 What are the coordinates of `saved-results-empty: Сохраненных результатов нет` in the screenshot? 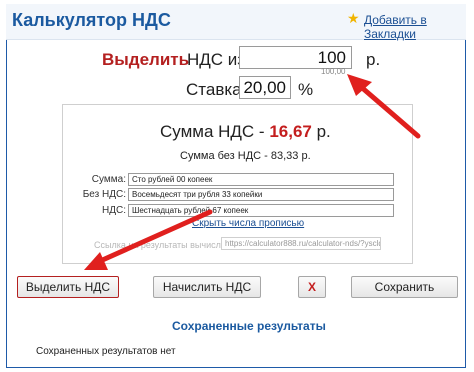 It's located at (106, 351).